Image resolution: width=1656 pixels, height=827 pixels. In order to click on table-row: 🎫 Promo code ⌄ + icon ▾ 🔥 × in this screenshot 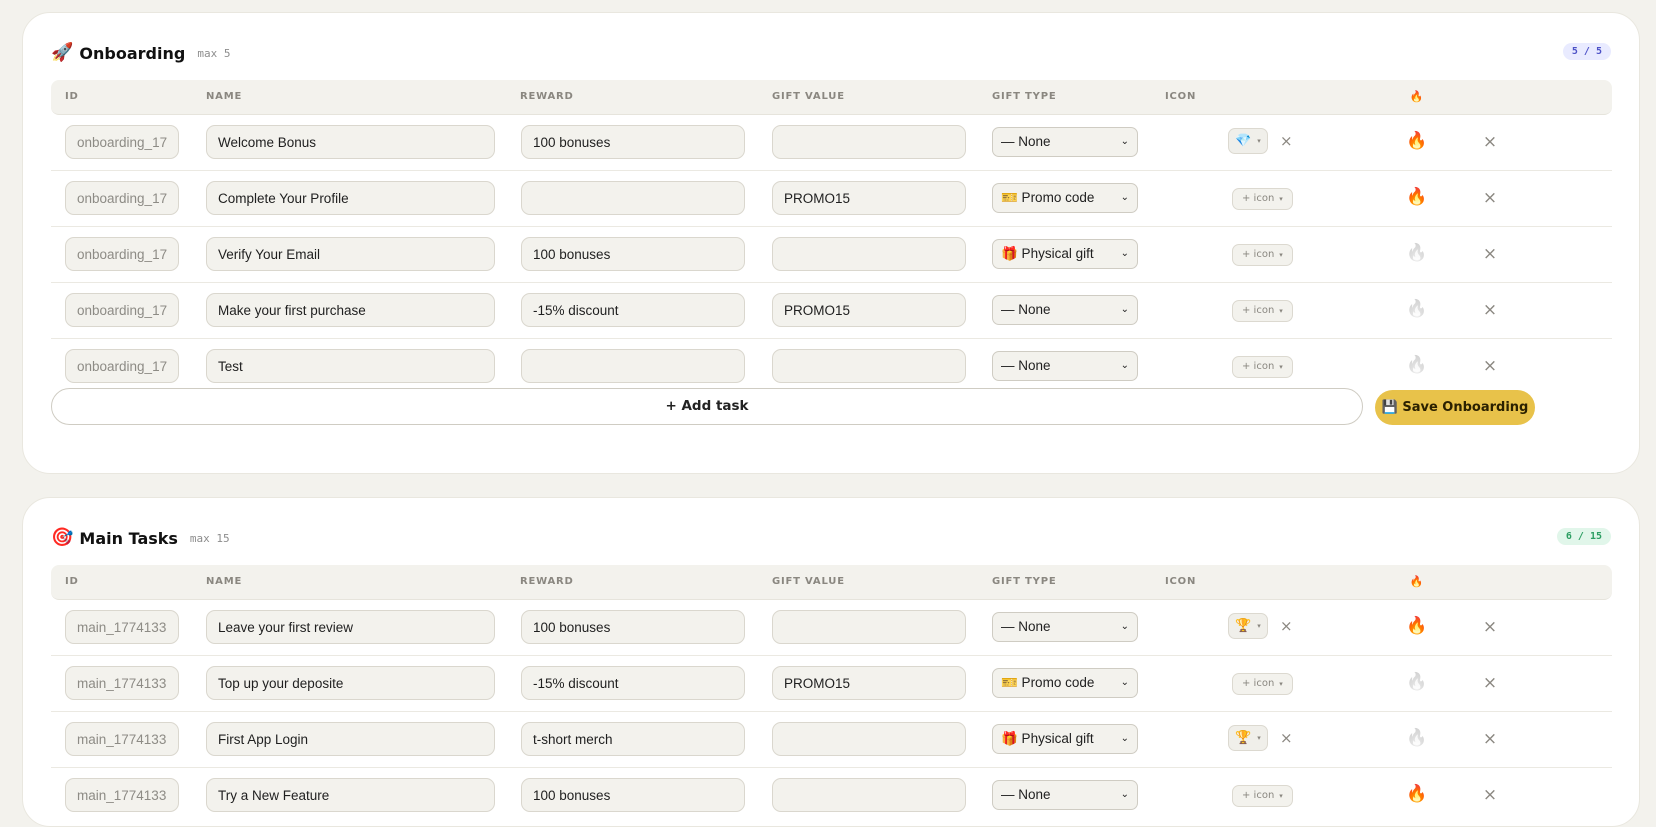, I will do `click(831, 684)`.